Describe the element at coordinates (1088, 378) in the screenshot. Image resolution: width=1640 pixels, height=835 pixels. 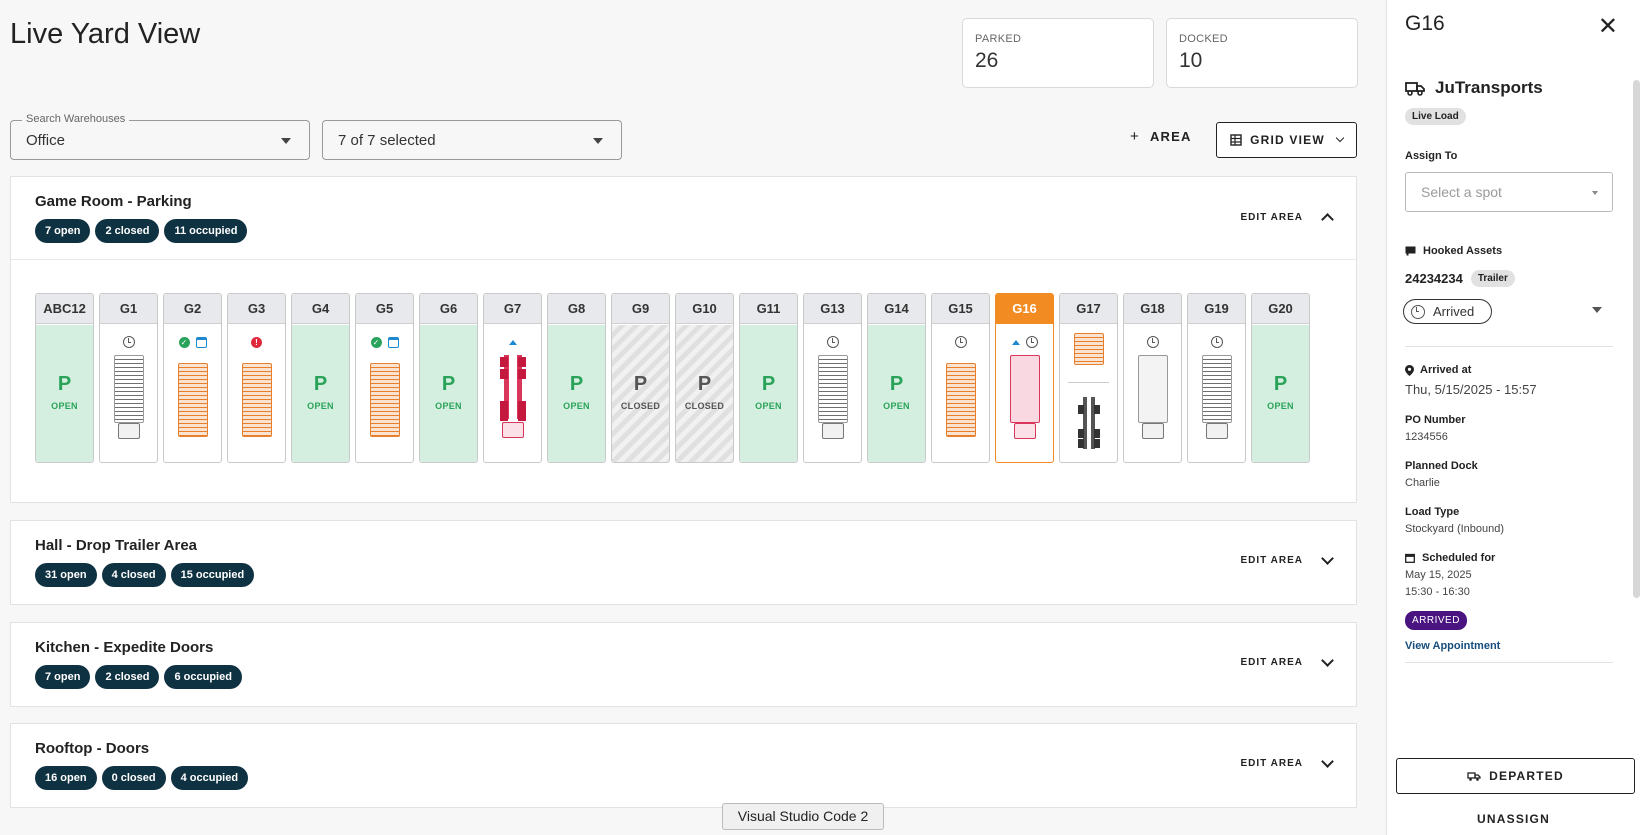
I see `spot-g17: G17` at that location.